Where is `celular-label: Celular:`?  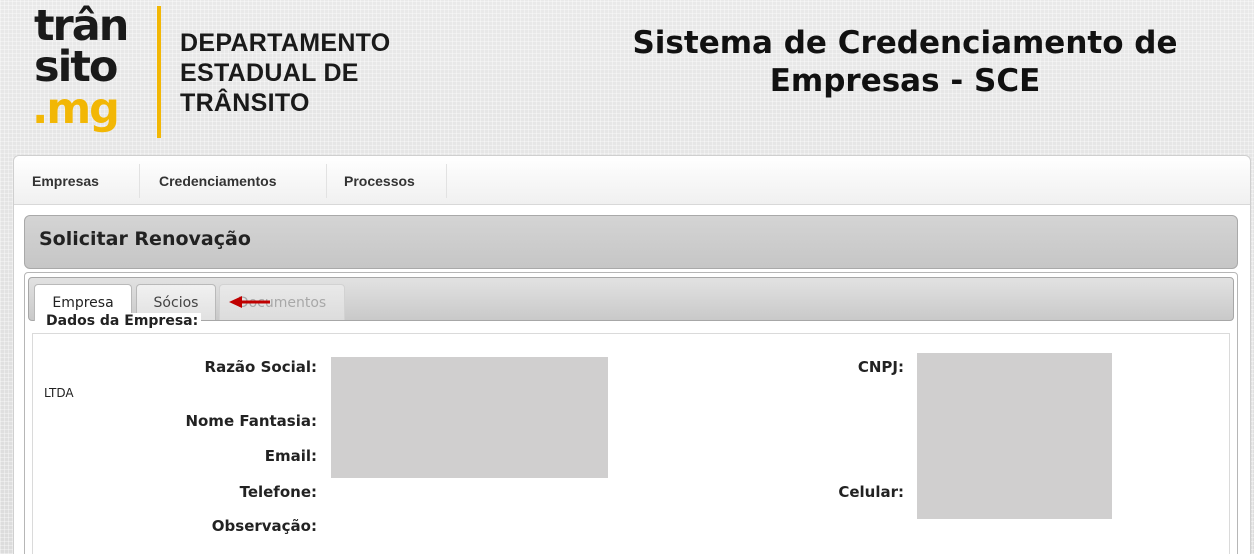 celular-label: Celular: is located at coordinates (871, 492).